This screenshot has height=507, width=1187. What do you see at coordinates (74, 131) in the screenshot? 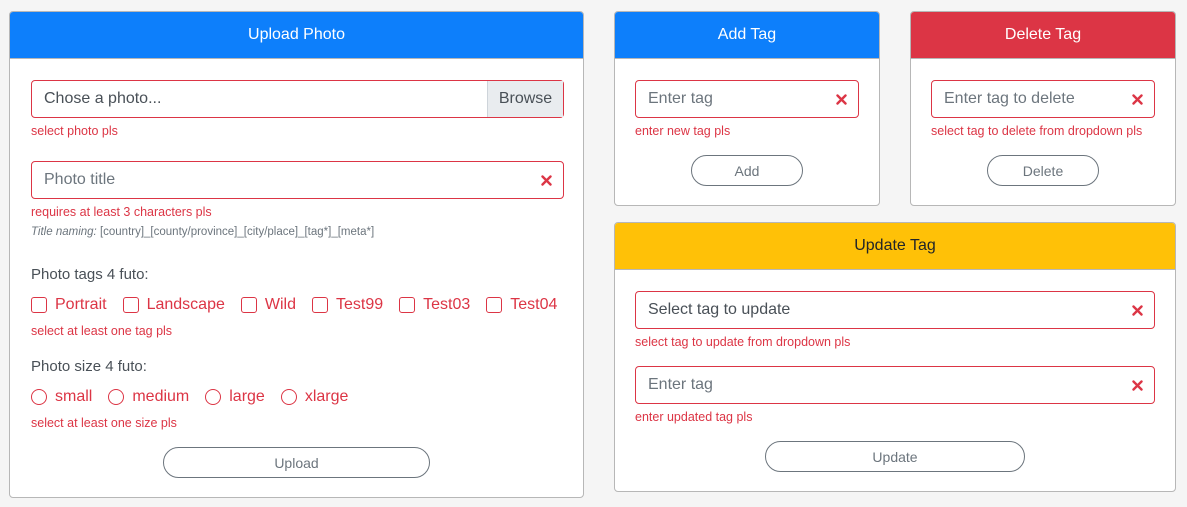
I see `photo-file-error: select photo pls` at bounding box center [74, 131].